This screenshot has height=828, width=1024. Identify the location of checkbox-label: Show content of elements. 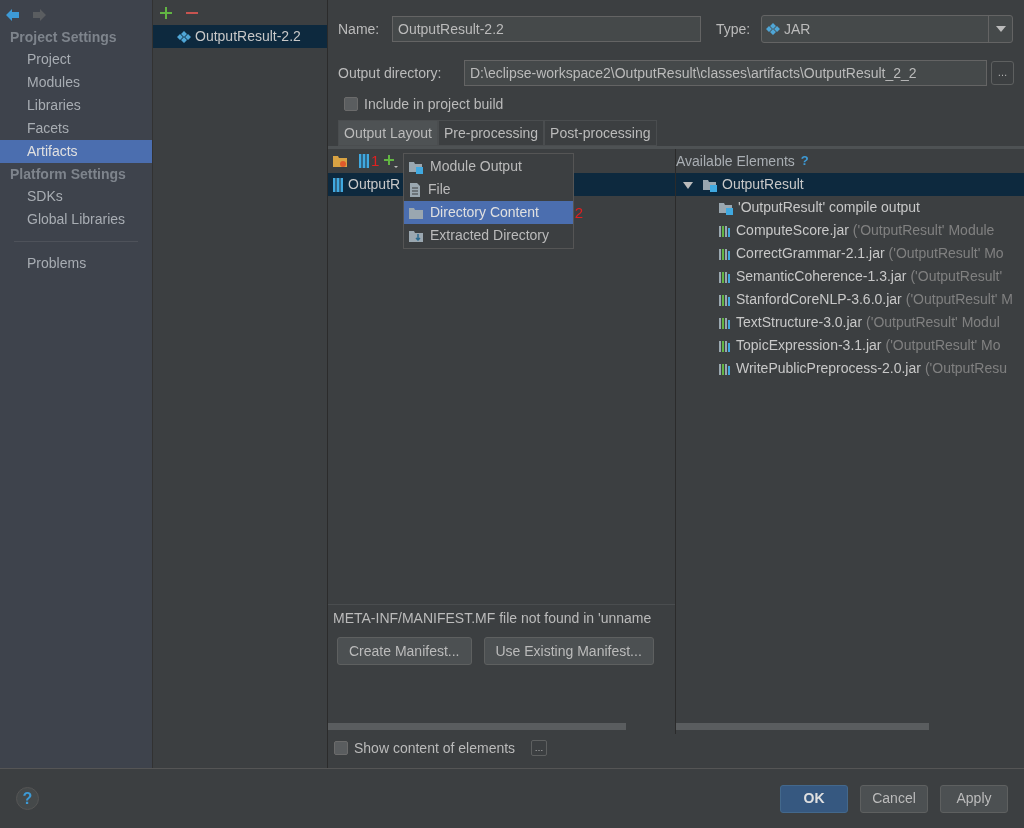
(435, 748).